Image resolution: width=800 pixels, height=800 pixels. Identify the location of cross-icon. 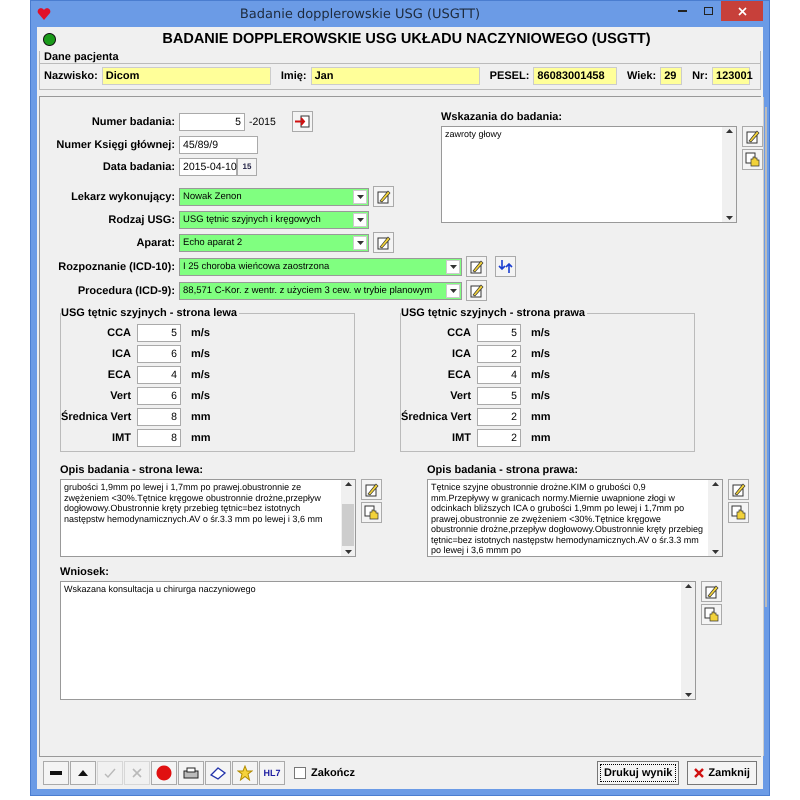
(137, 773).